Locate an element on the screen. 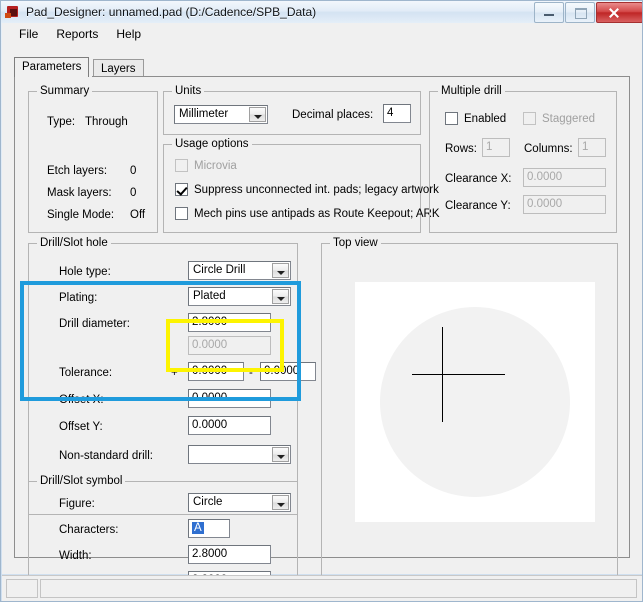 This screenshot has height=602, width=643. top-view-legend: Top view is located at coordinates (355, 243).